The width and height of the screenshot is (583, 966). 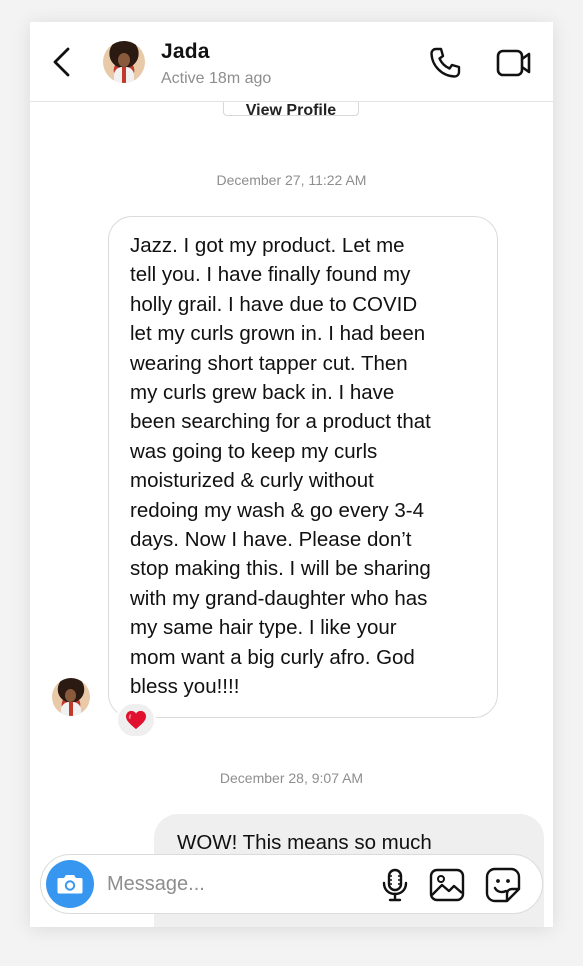 I want to click on sticker-icon, so click(x=503, y=885).